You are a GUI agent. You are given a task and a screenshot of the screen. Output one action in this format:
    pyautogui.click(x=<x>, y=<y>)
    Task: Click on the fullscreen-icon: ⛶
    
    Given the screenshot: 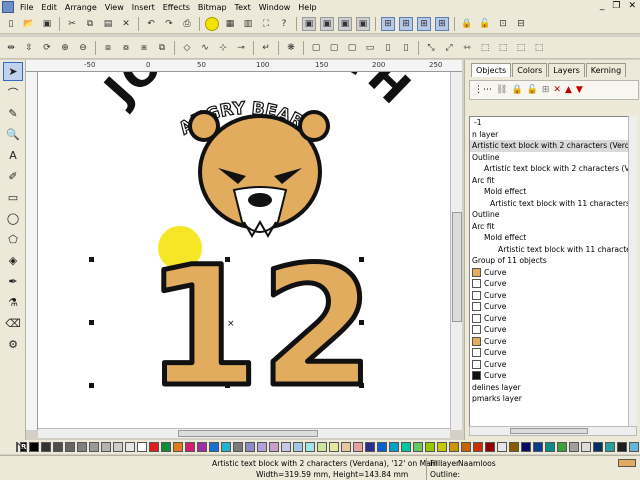 What is the action you would take?
    pyautogui.click(x=266, y=24)
    